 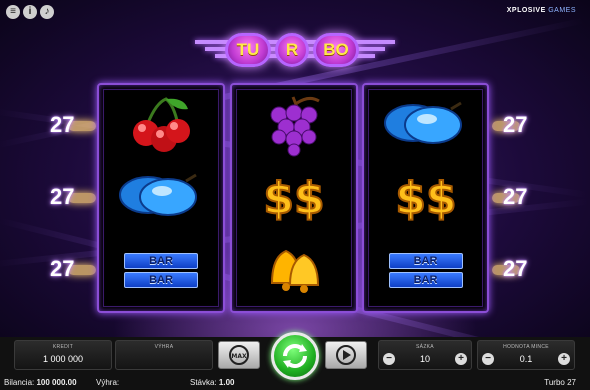 I want to click on play-circle-icon, so click(x=346, y=355).